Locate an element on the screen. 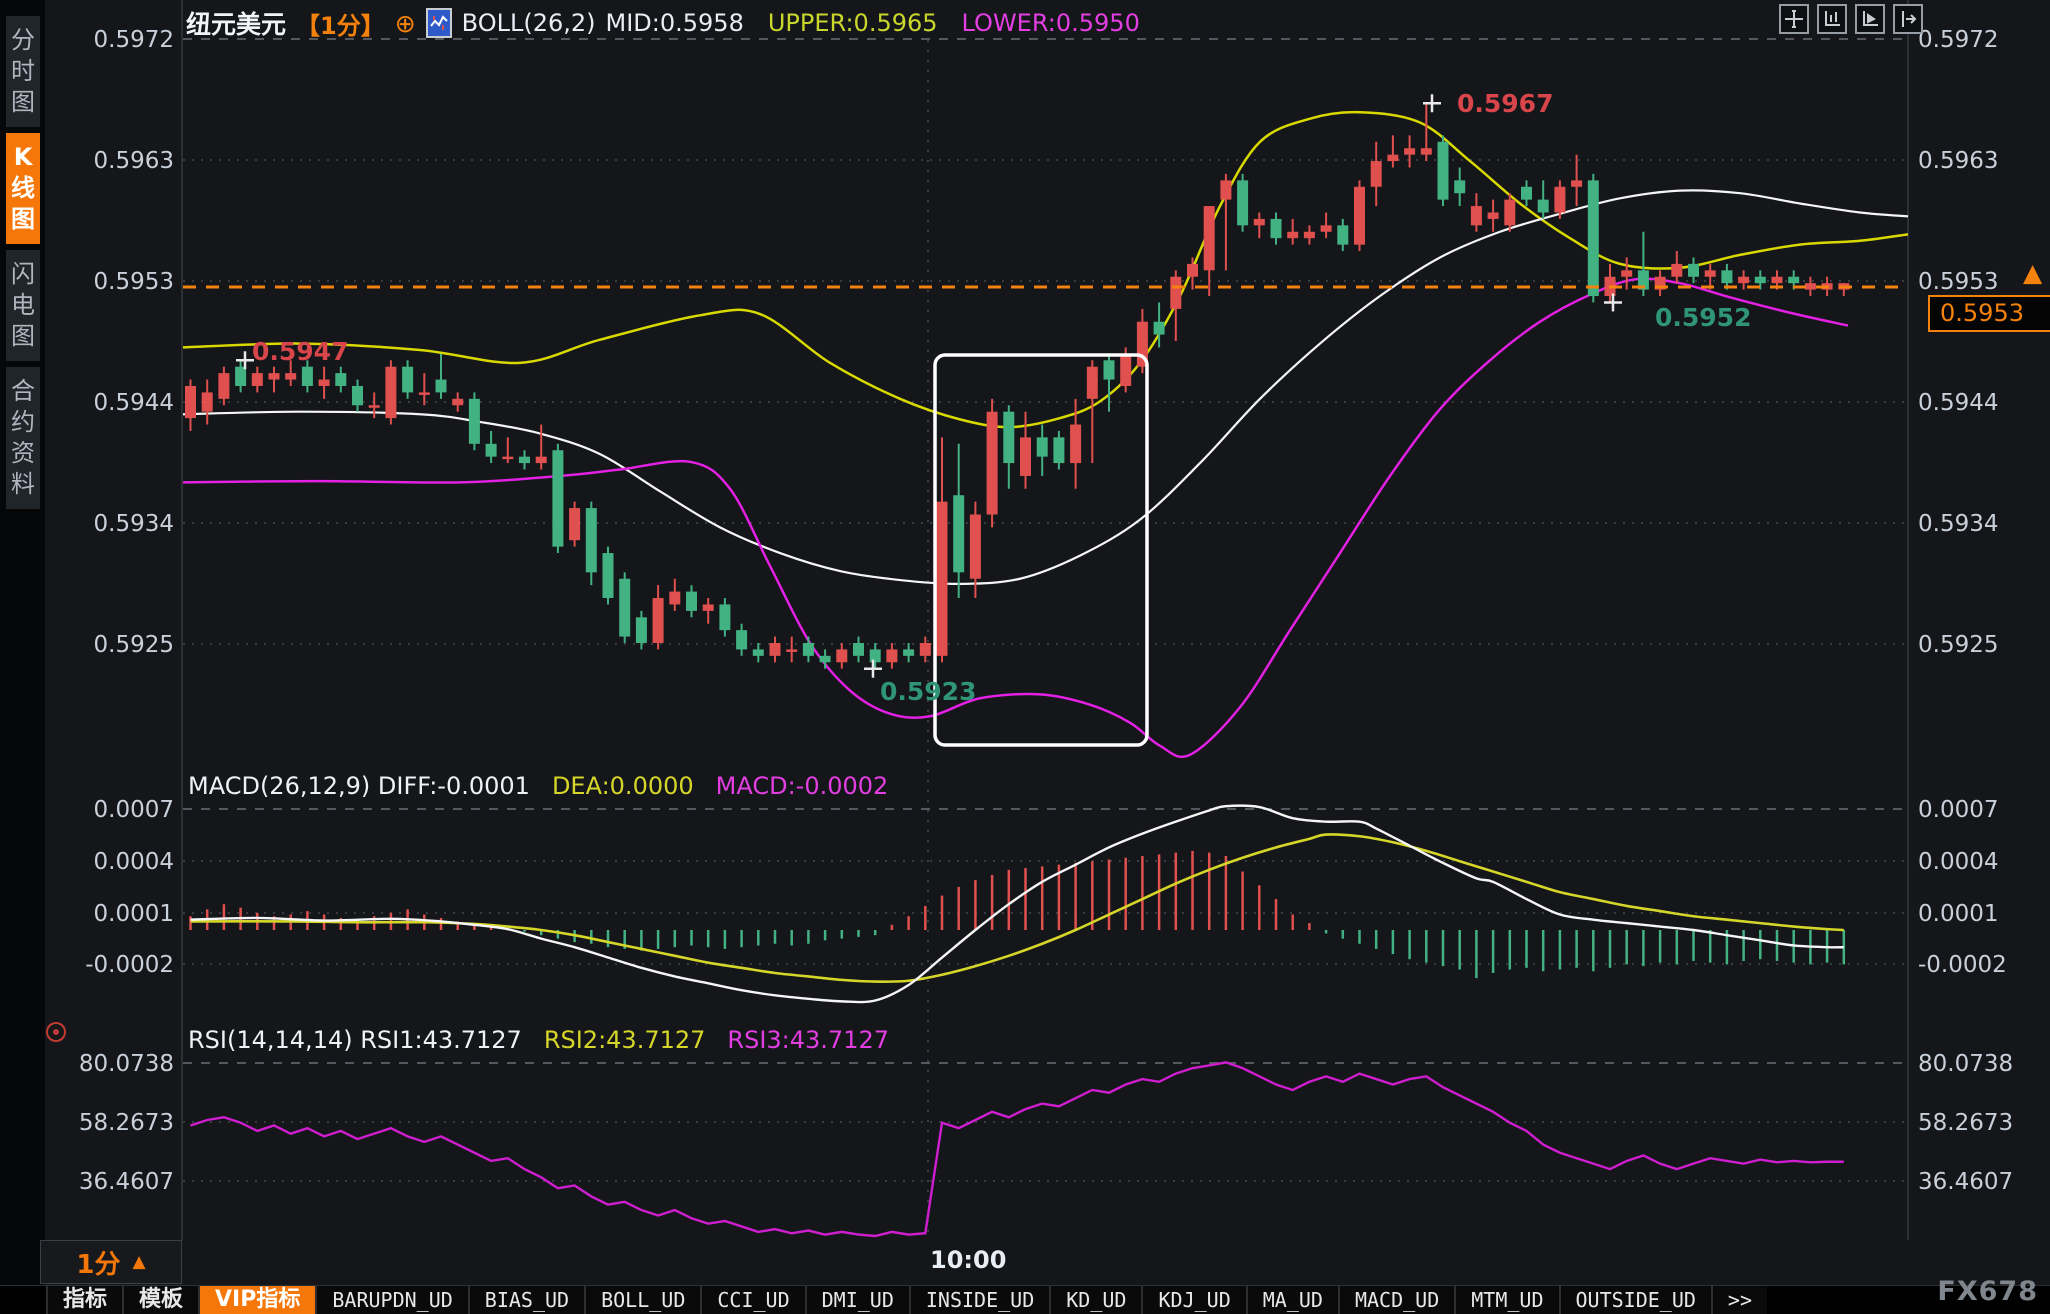 Image resolution: width=2050 pixels, height=1314 pixels. sidebar: 分时图 K线图闪电图合约资料 is located at coordinates (22, 657).